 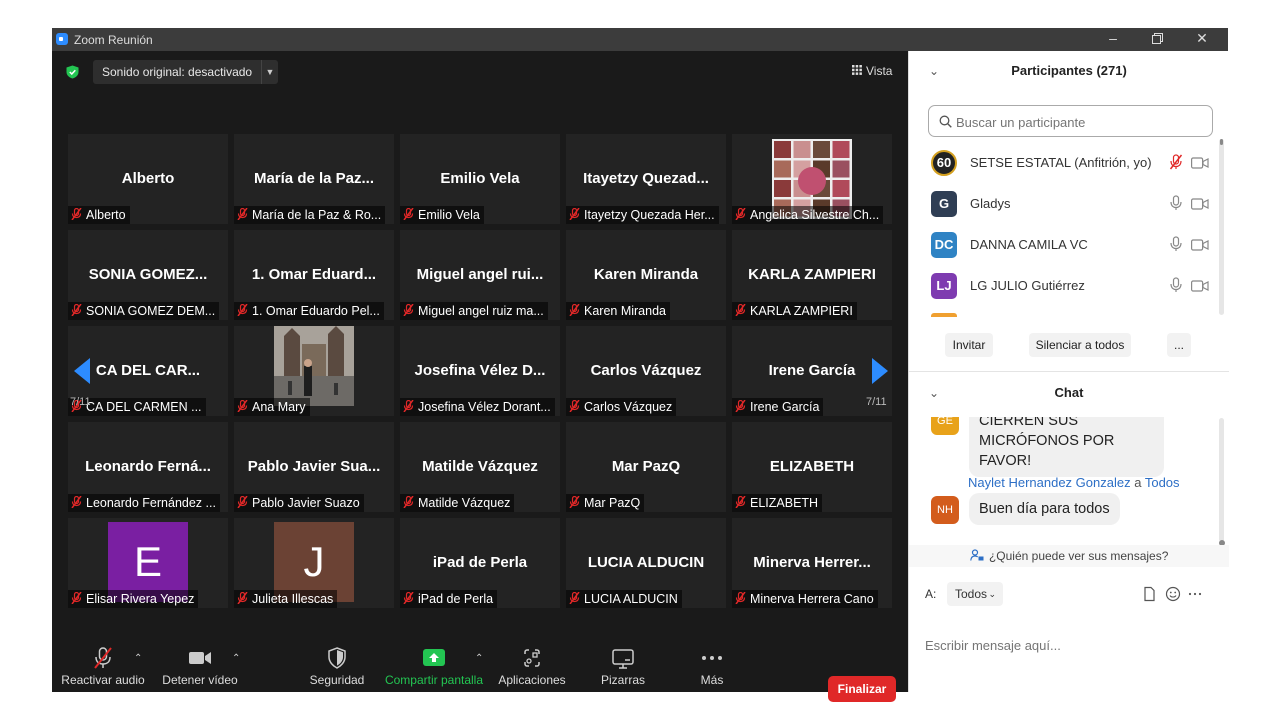 I want to click on video-tile: Carlos Vázquez Carlos Vázquez, so click(x=646, y=371).